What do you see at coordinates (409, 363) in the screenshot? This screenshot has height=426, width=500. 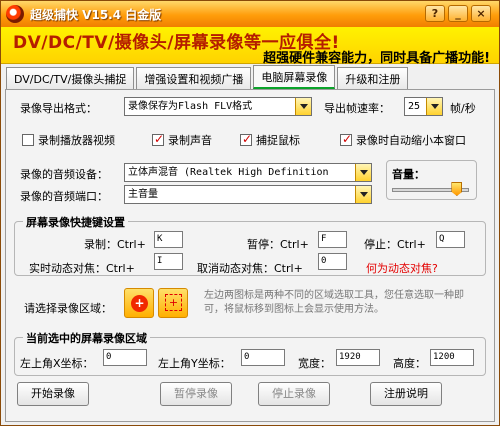 I see `height-label: 高度：` at bounding box center [409, 363].